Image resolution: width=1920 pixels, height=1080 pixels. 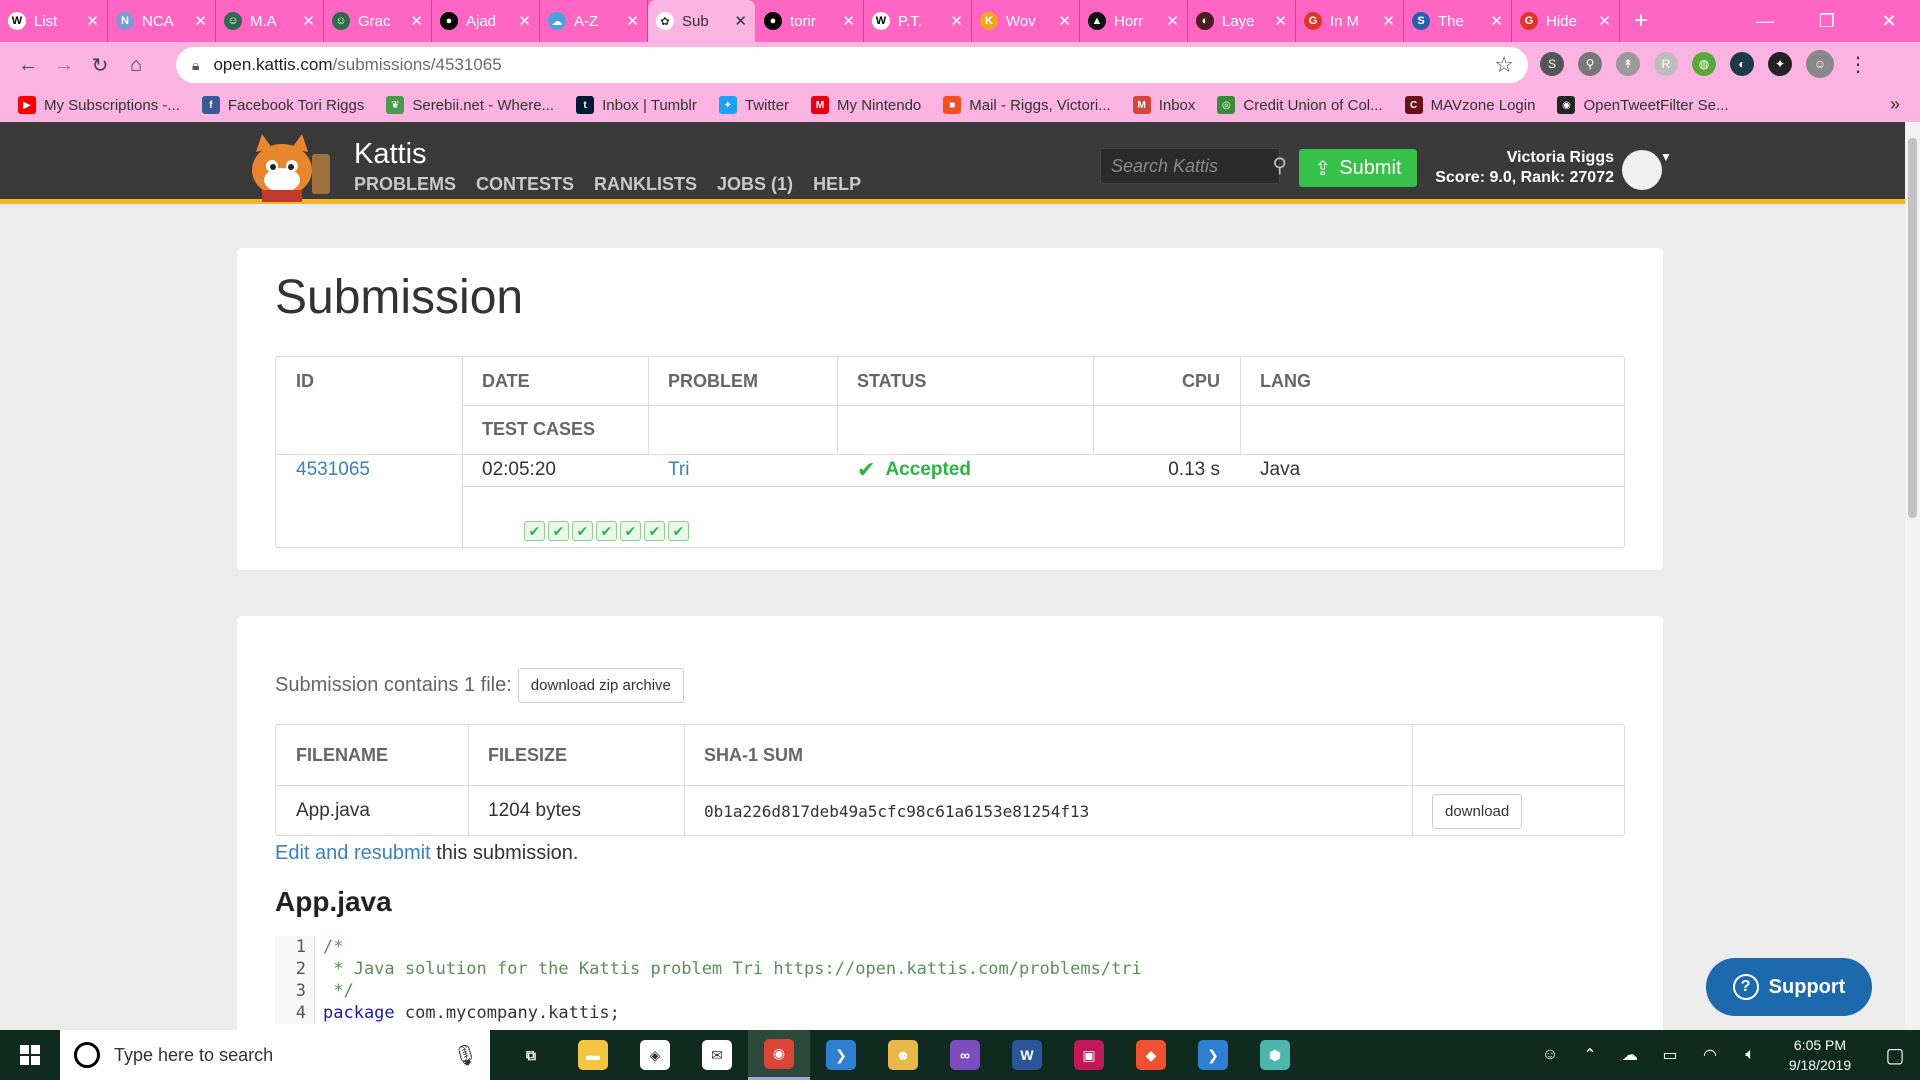 What do you see at coordinates (1134, 21) in the screenshot?
I see `browser-tab: ▲ Horr ✕` at bounding box center [1134, 21].